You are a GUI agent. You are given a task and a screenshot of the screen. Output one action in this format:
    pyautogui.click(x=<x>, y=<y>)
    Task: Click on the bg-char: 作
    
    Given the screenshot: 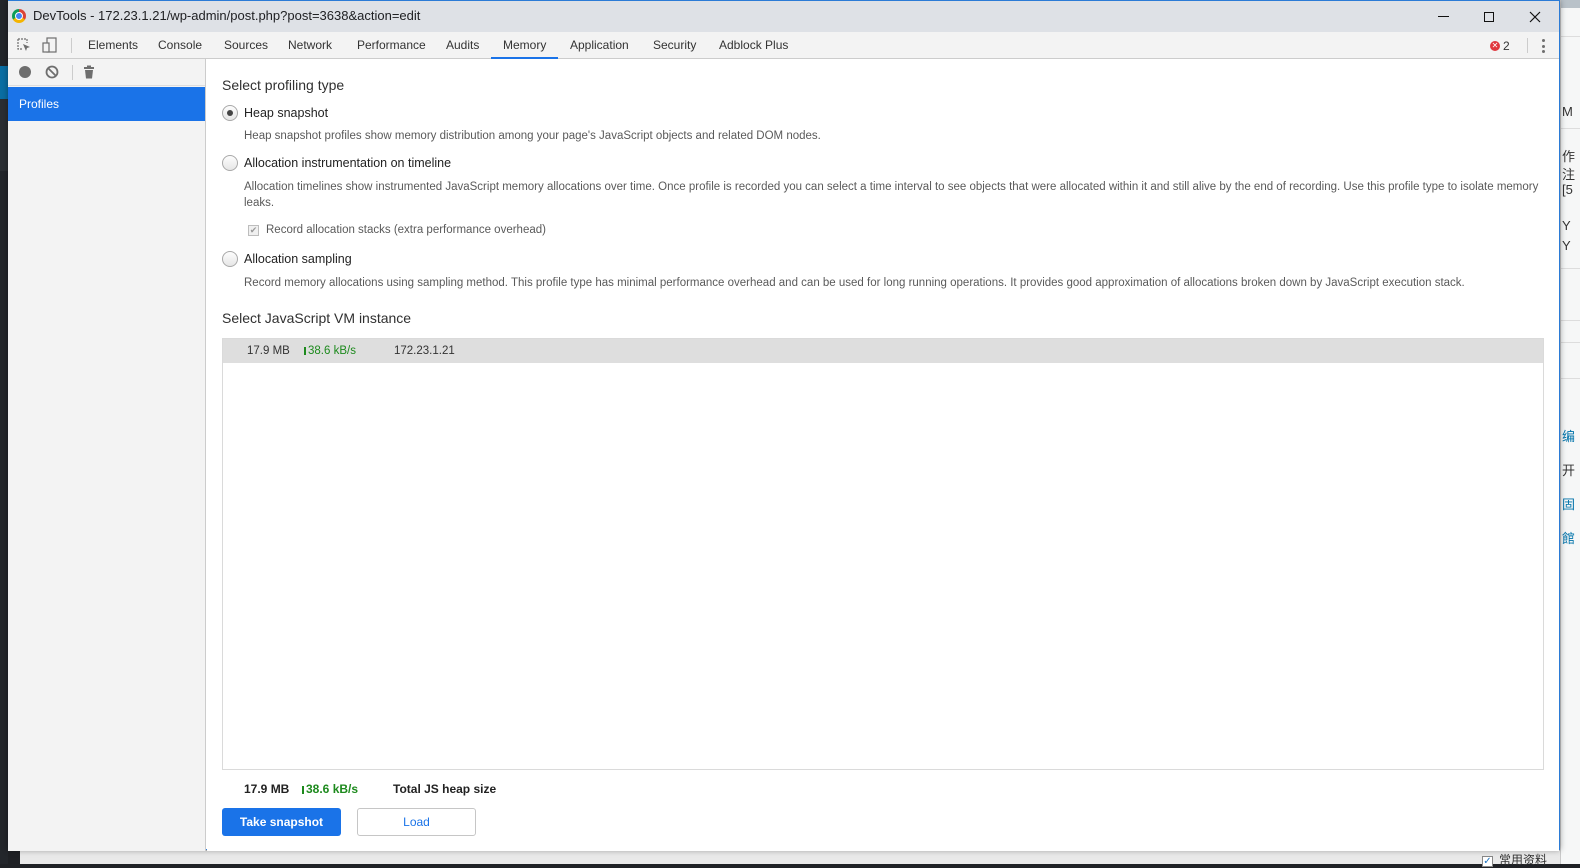 What is the action you would take?
    pyautogui.click(x=1569, y=156)
    